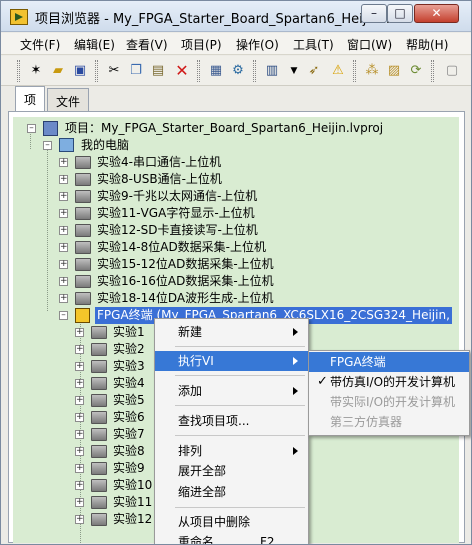  What do you see at coordinates (216, 71) in the screenshot?
I see `project-settings-icon: ▦` at bounding box center [216, 71].